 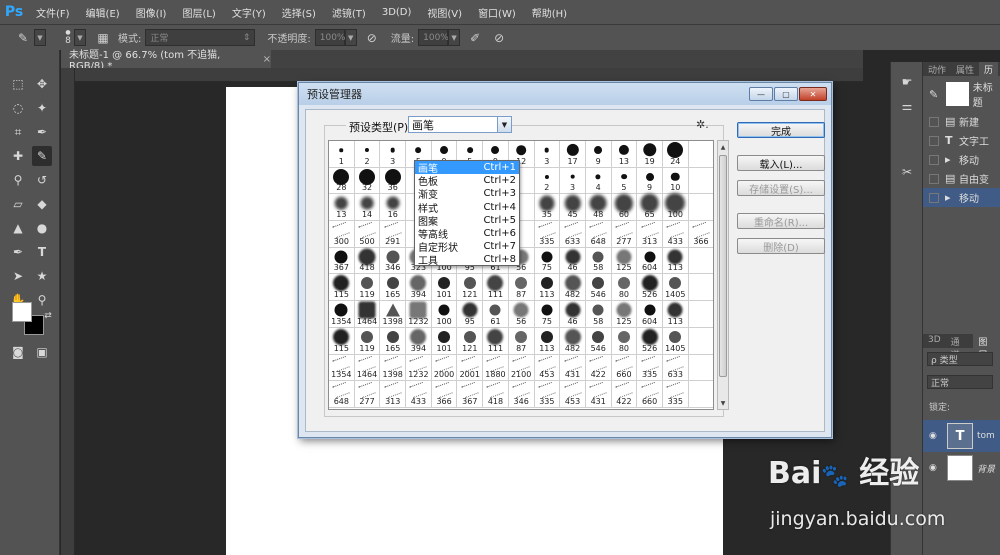 What do you see at coordinates (961, 178) in the screenshot?
I see `history-item: ▤ 自由变` at bounding box center [961, 178].